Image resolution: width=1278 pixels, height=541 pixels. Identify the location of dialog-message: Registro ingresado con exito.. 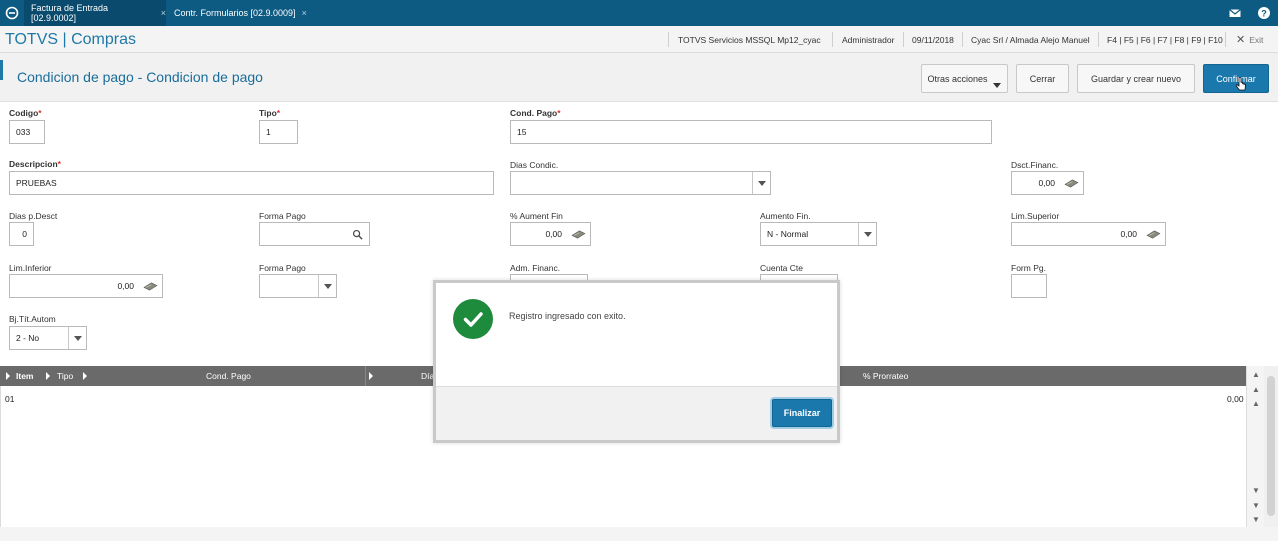
(567, 316).